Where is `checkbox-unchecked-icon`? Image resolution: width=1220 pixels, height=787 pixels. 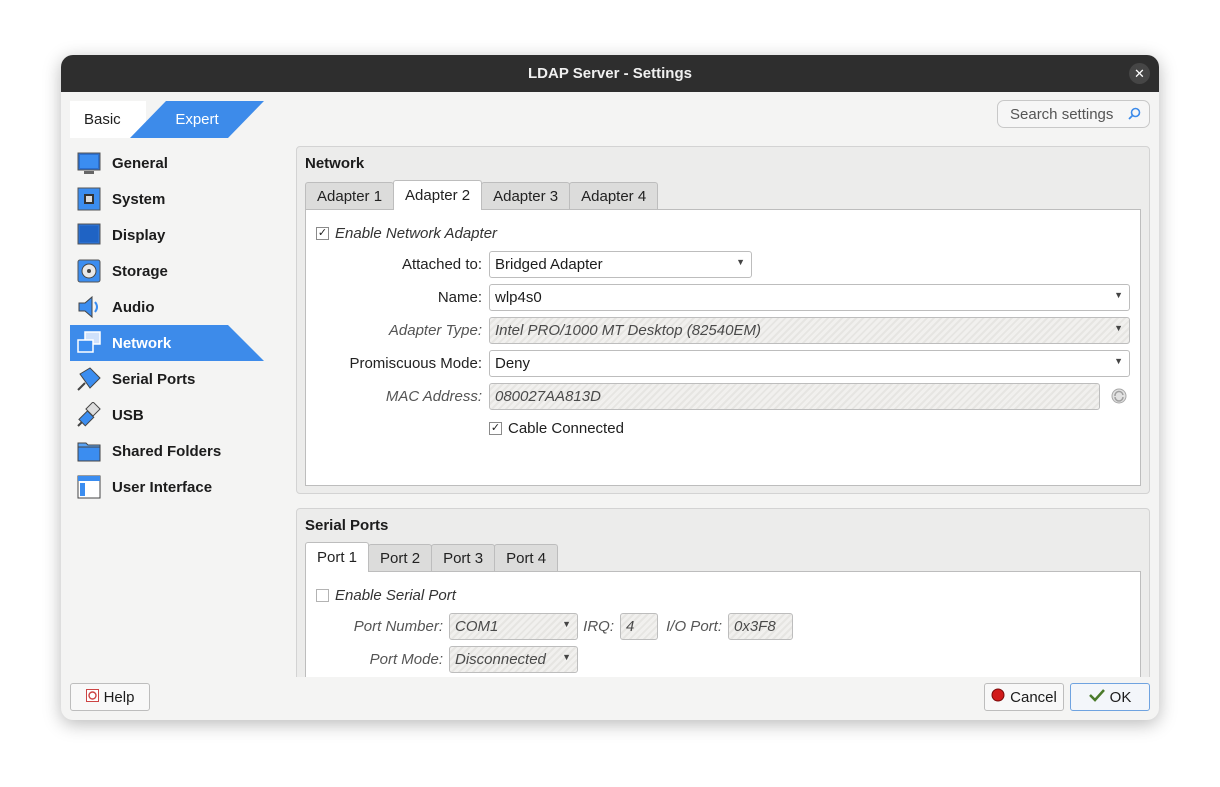 checkbox-unchecked-icon is located at coordinates (322, 595).